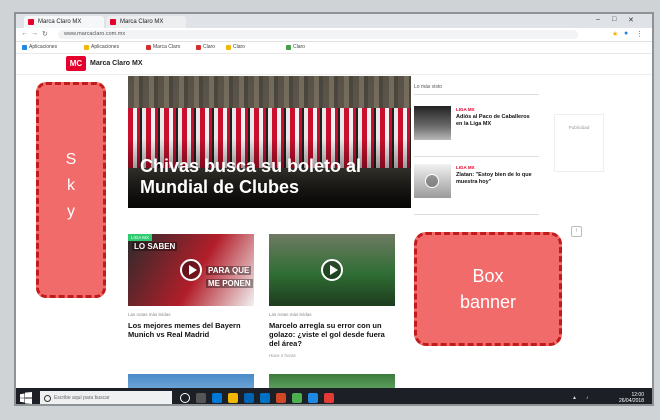 Image resolution: width=660 pixels, height=420 pixels. I want to click on network-icon: ▲, so click(574, 398).